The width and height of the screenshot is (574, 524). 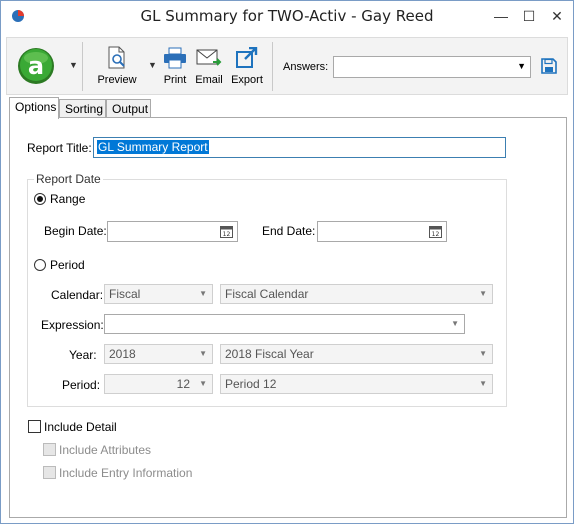 I want to click on calendar-label: Calendar:, so click(x=77, y=295).